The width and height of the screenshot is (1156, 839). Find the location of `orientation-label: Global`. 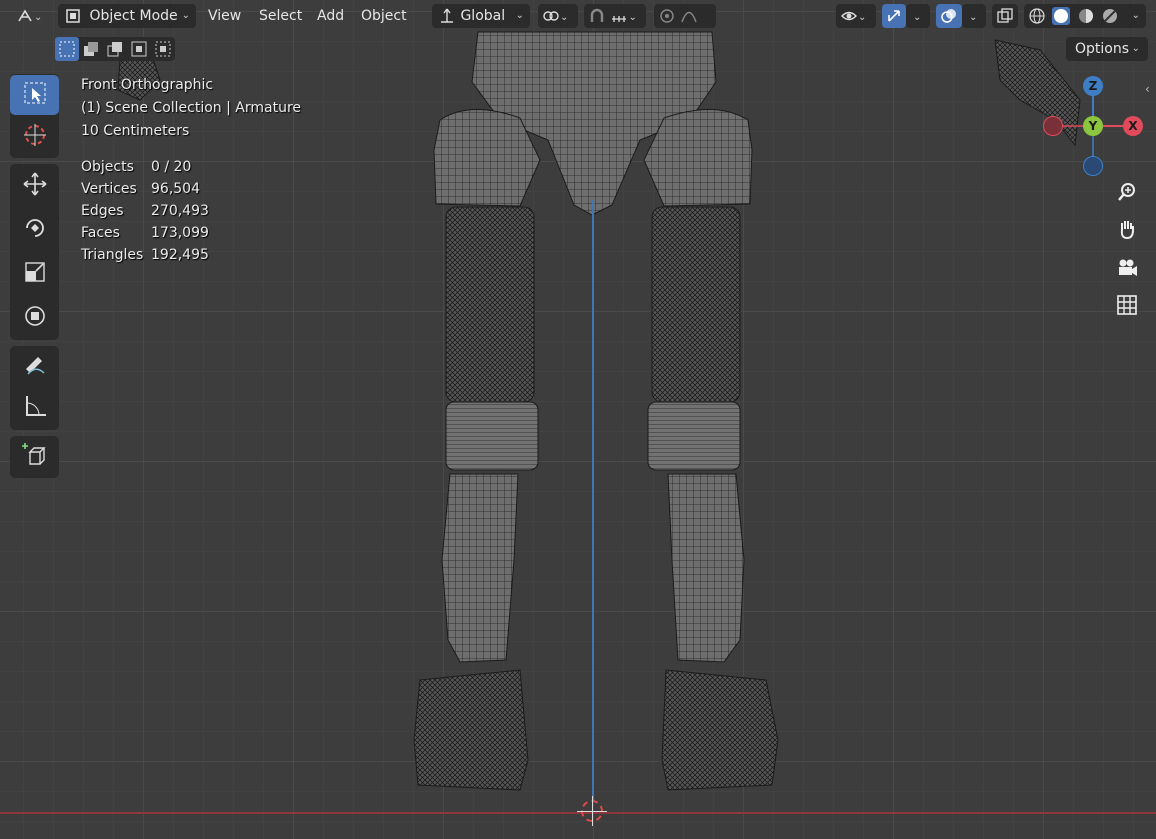

orientation-label: Global is located at coordinates (483, 16).